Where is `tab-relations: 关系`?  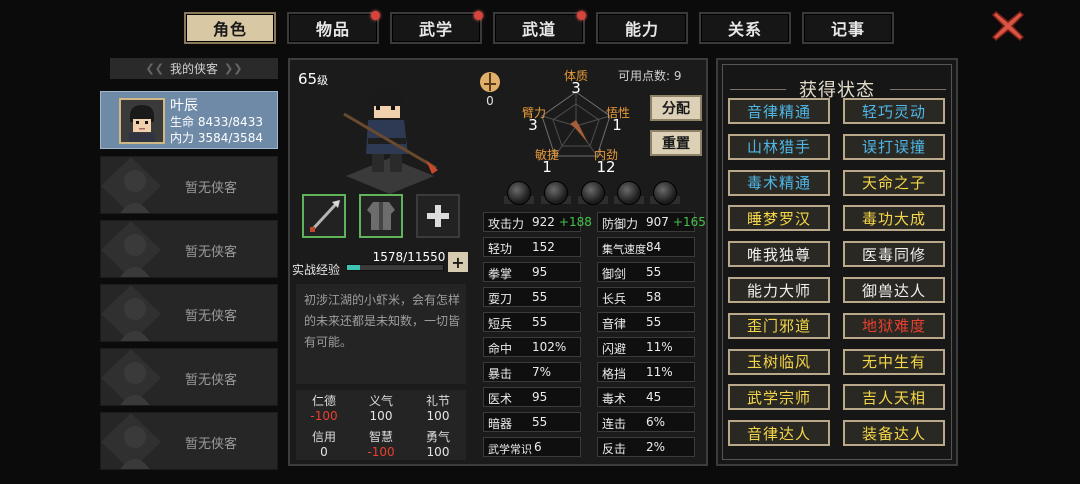 tab-relations: 关系 is located at coordinates (745, 28).